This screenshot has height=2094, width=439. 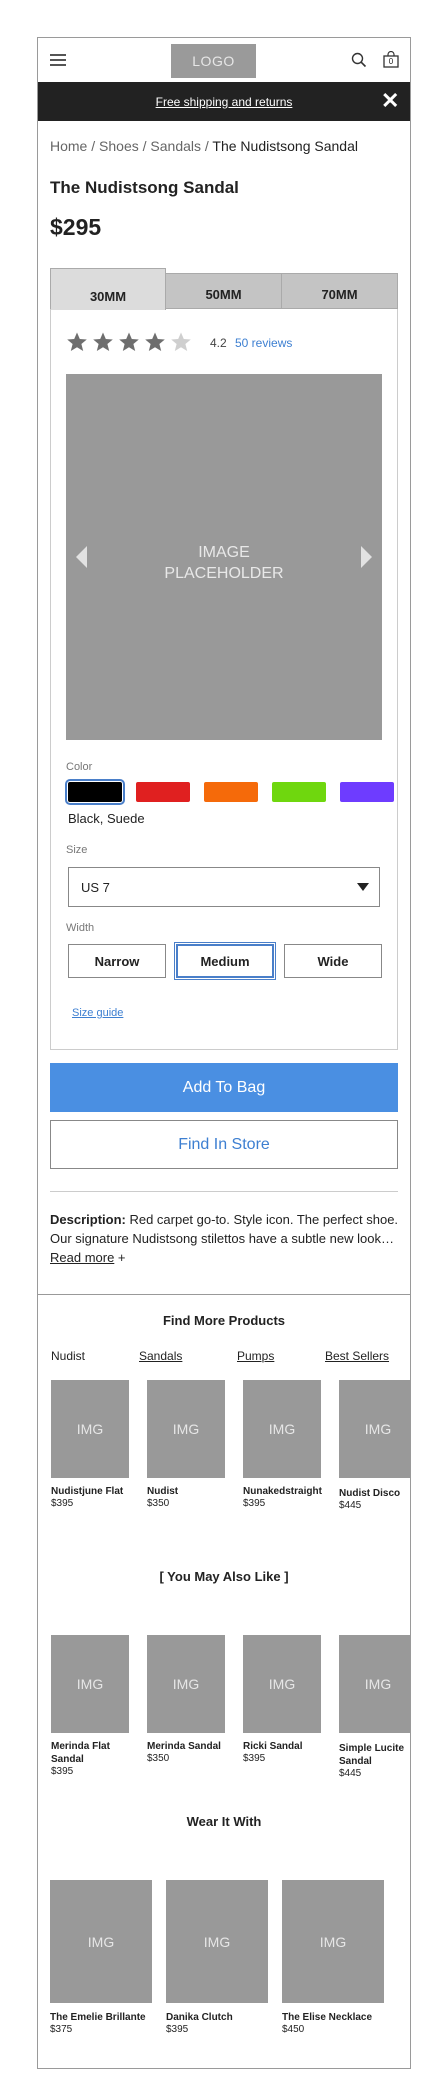 I want to click on product-image: IMAGE PLACEHOLDER, so click(x=224, y=557).